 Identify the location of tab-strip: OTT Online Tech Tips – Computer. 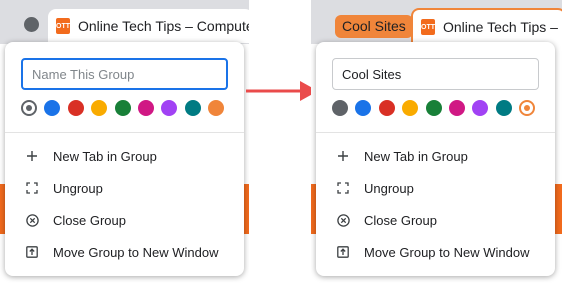
(124, 22).